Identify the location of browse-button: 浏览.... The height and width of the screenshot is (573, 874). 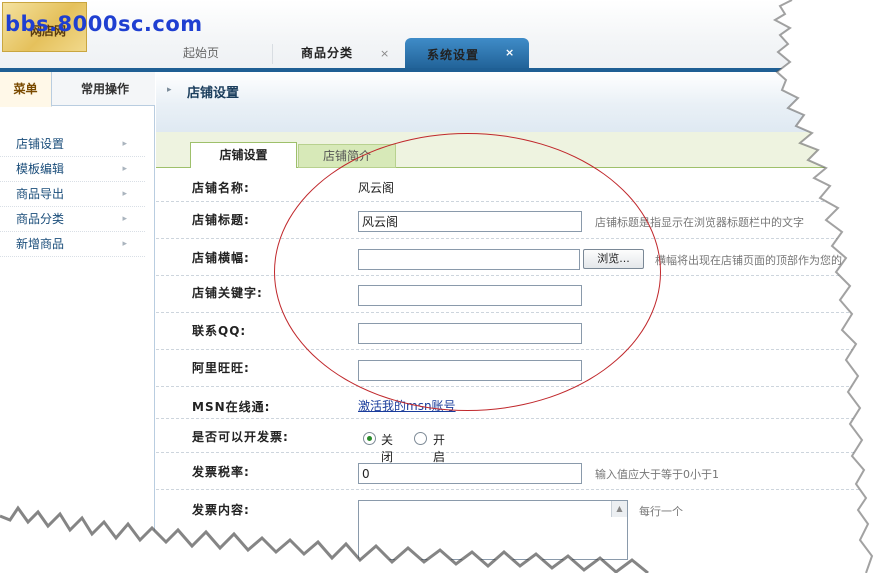
(613, 259).